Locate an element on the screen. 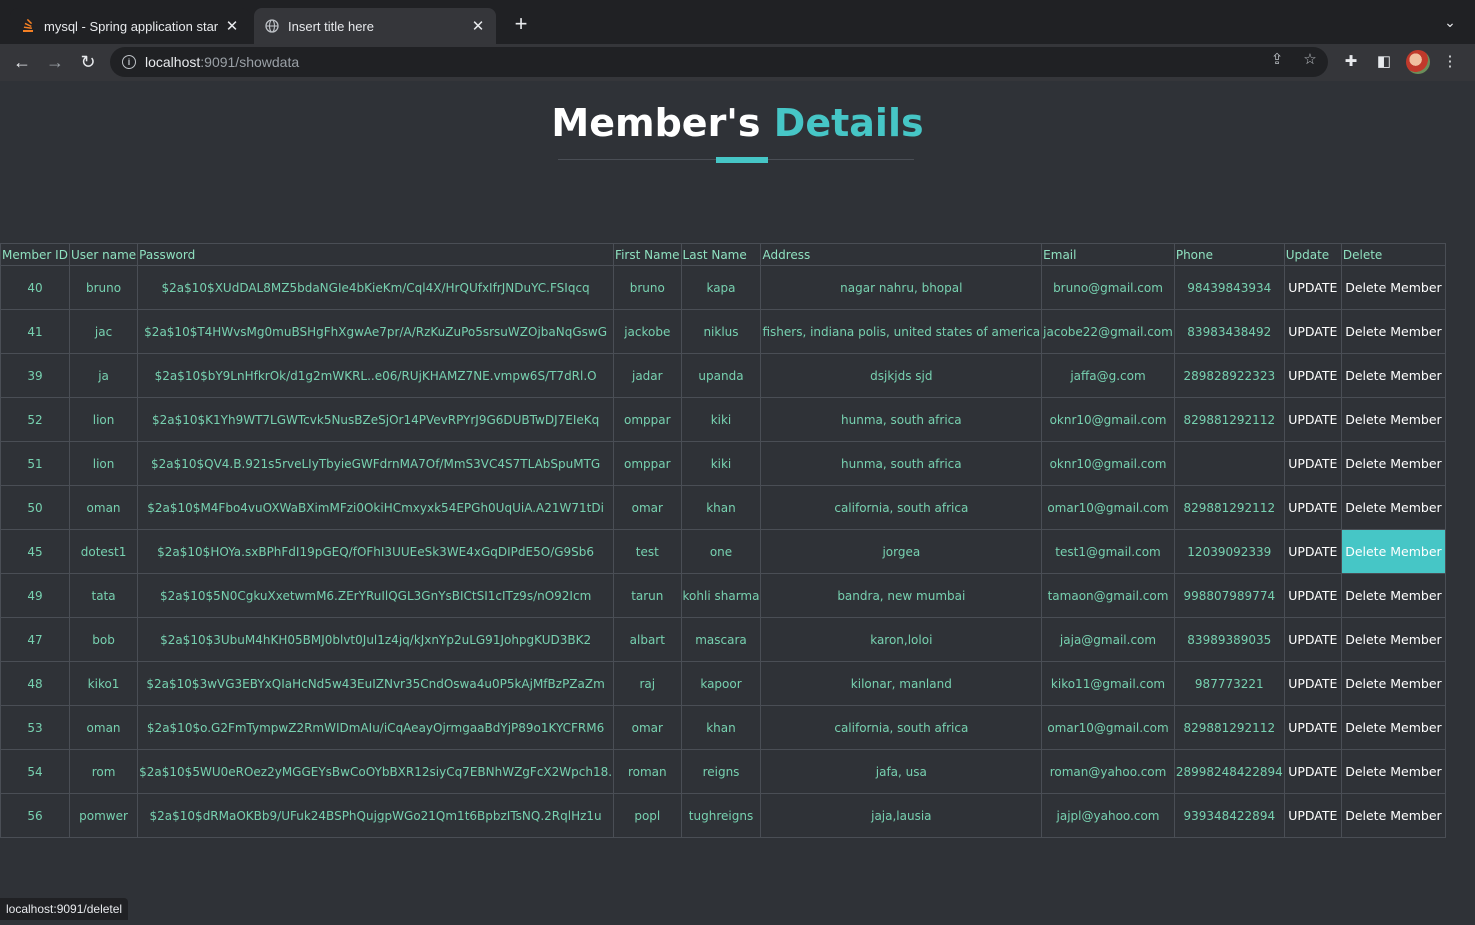 Image resolution: width=1475 pixels, height=925 pixels. tab-search-chevron-icon: ⌄ is located at coordinates (1450, 24).